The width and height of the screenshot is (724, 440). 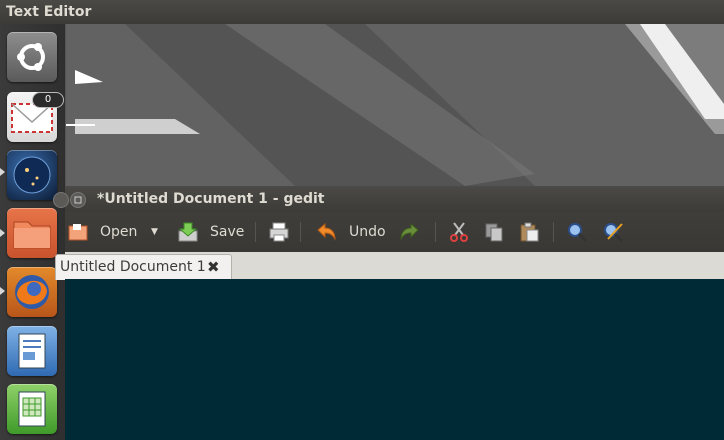 I want to click on calc-button, so click(x=32, y=409).